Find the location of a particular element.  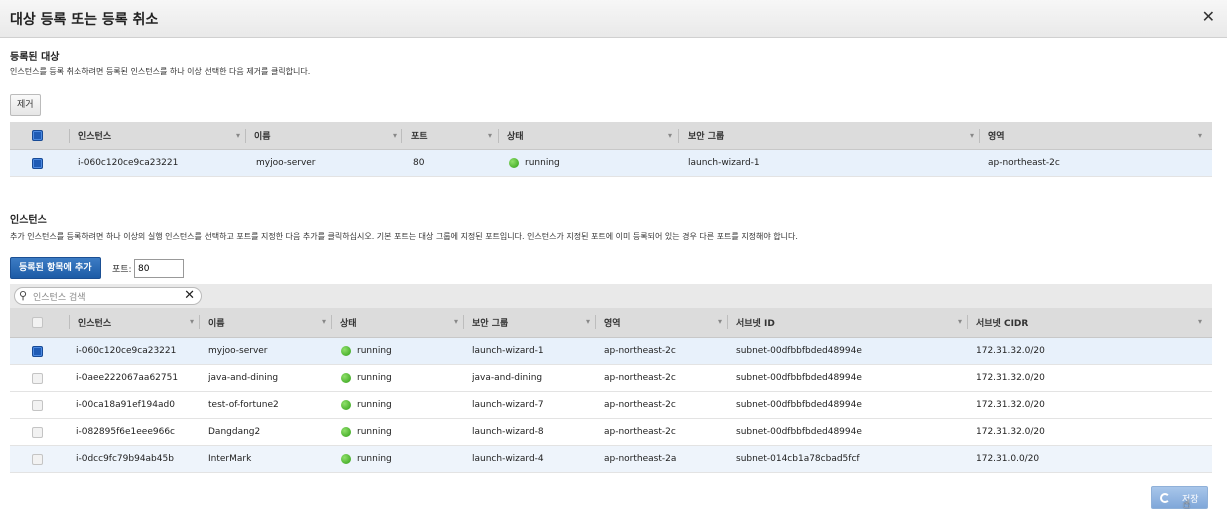

instance-id: i-00ca18a91ef194ad0 is located at coordinates (125, 405).